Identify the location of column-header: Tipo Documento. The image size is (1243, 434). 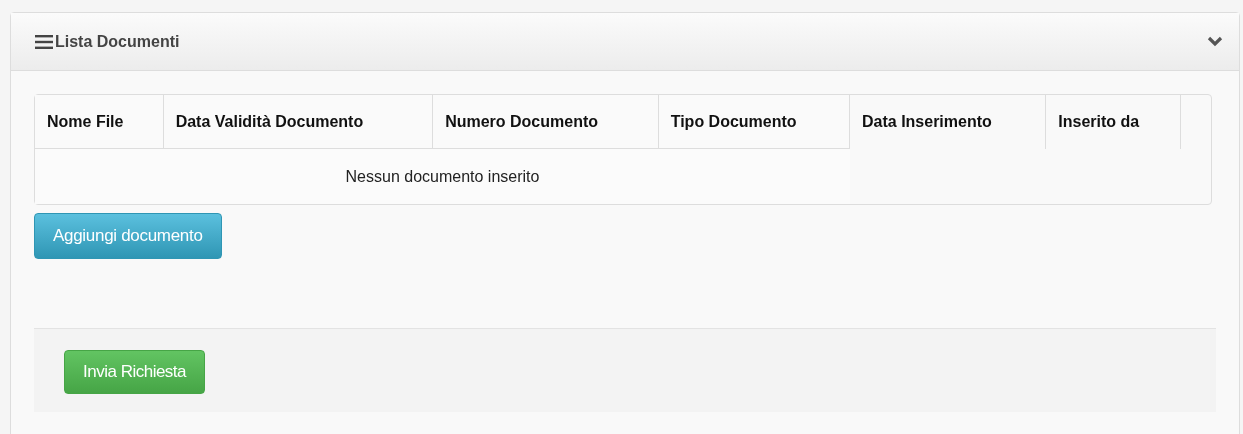
(754, 122).